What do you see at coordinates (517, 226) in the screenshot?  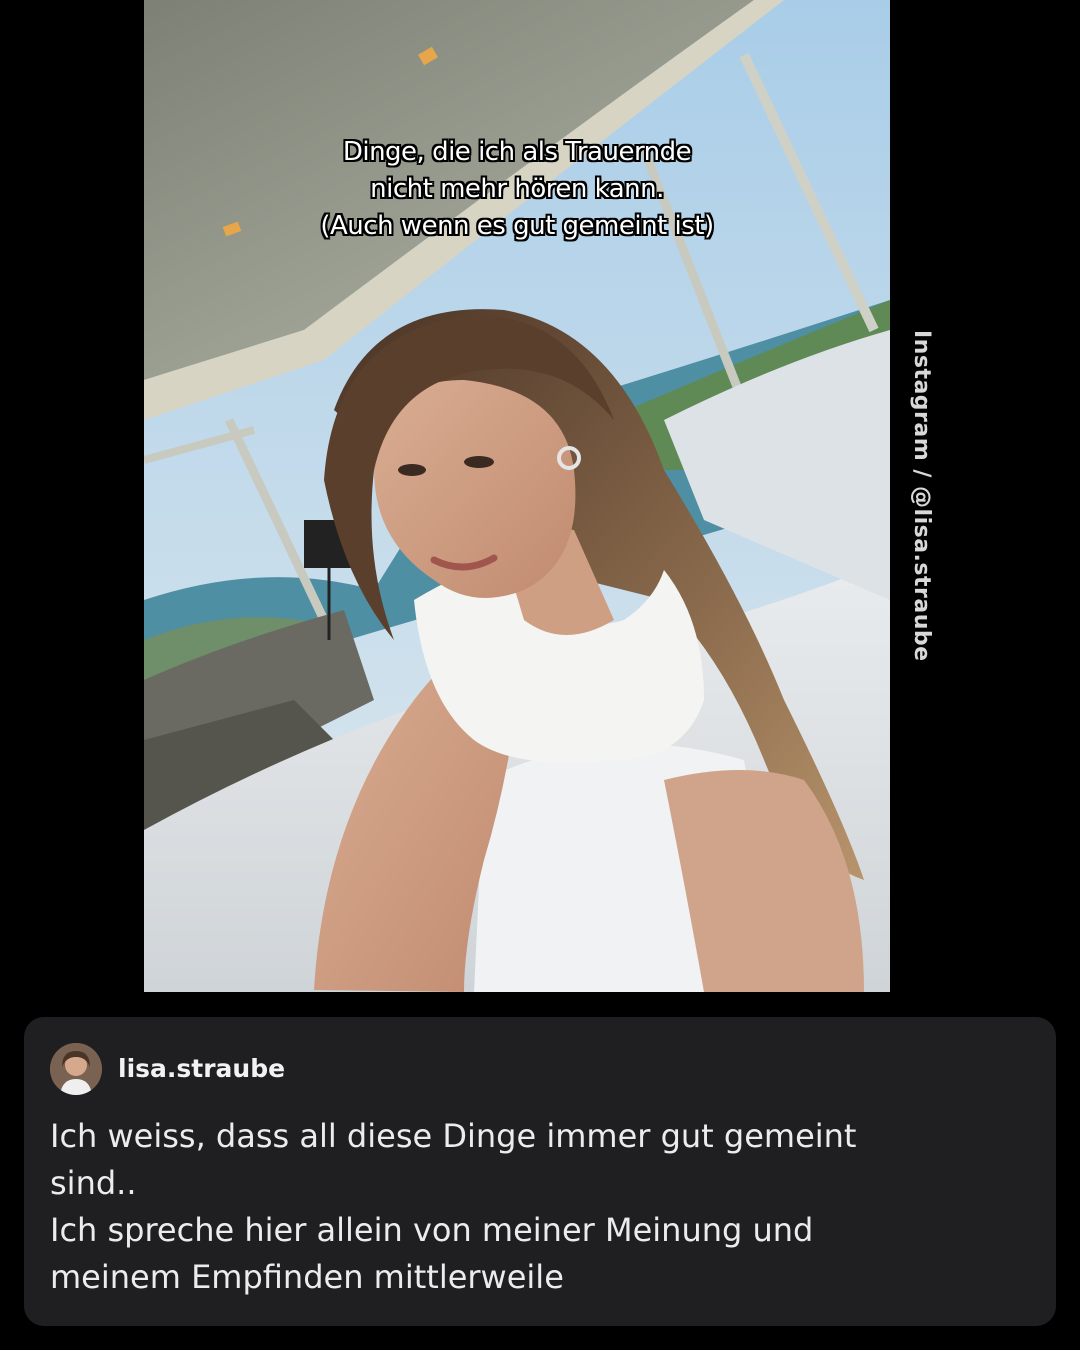 I see `overlay-line: (Auch wenn es gut gemeint ist)` at bounding box center [517, 226].